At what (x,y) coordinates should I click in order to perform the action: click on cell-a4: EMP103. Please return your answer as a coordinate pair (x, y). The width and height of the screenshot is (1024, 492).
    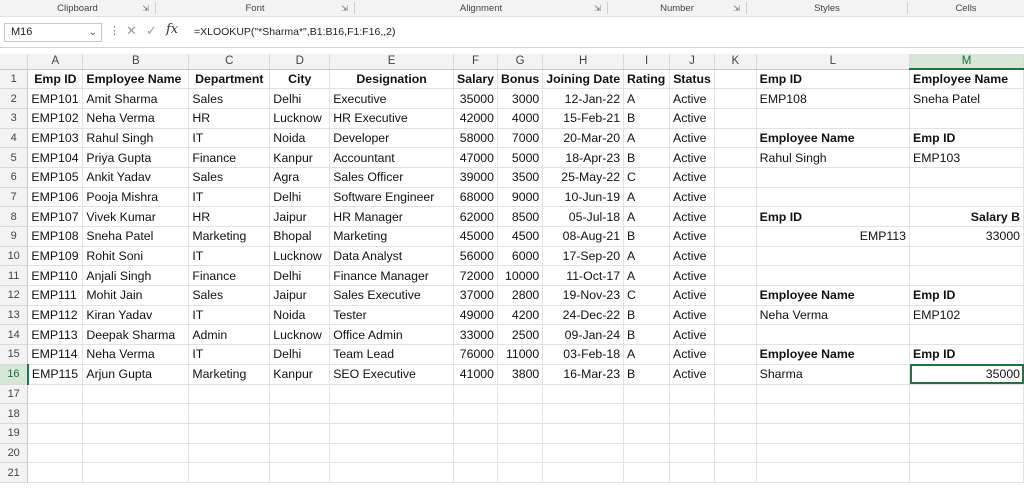
    Looking at the image, I should click on (55, 138).